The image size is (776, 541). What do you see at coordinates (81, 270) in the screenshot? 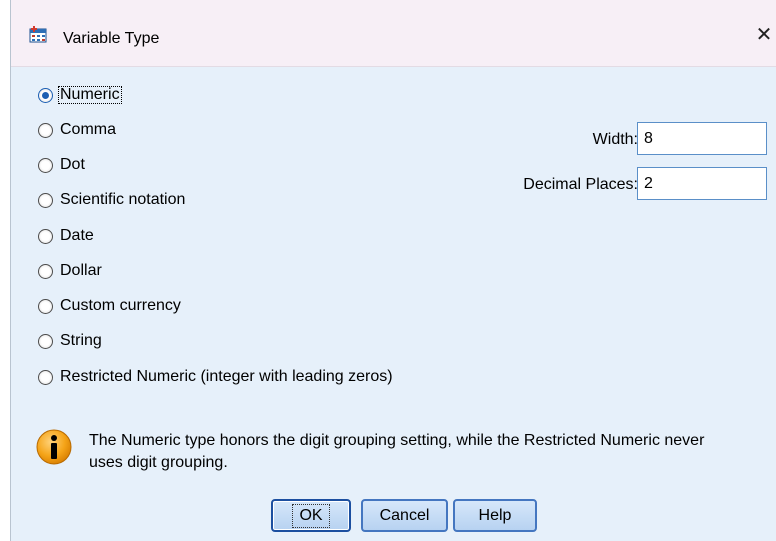
I see `radio-label: Dollar` at bounding box center [81, 270].